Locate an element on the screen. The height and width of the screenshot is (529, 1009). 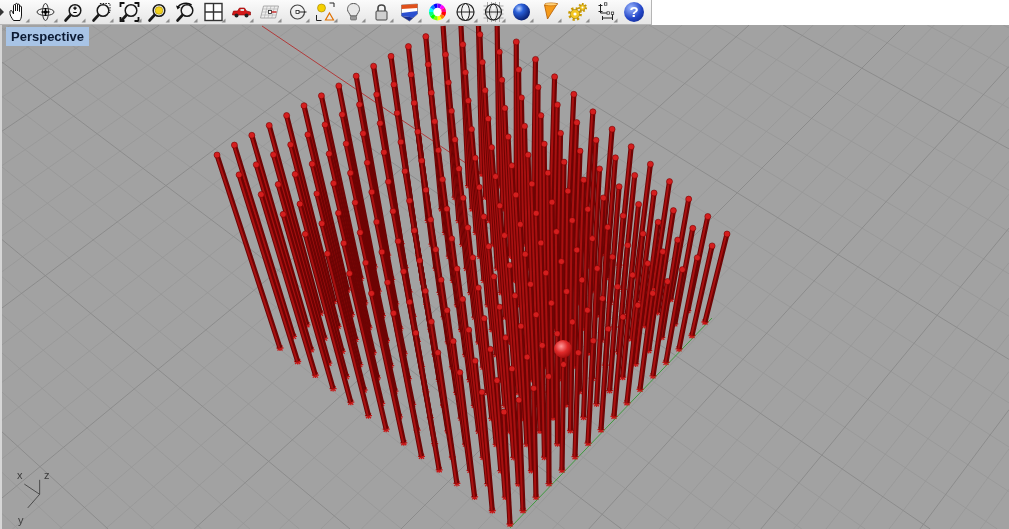
arrow-icon is located at coordinates (2, 12).